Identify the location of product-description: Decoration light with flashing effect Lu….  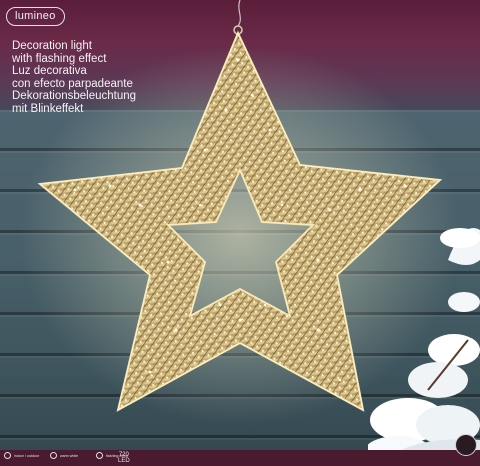
(74, 78).